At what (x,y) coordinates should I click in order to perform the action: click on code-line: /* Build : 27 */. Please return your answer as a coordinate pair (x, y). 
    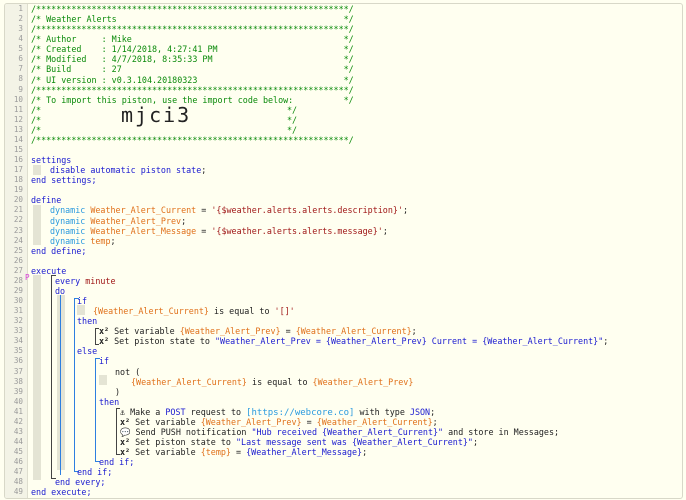
    Looking at the image, I should click on (192, 69).